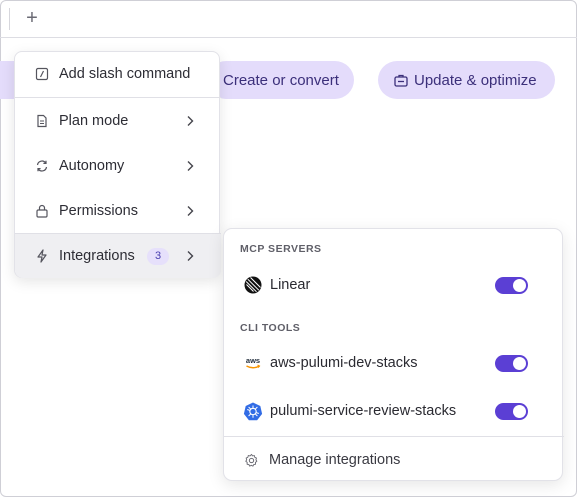  Describe the element at coordinates (32, 18) in the screenshot. I see `new-tab-button: +` at that location.